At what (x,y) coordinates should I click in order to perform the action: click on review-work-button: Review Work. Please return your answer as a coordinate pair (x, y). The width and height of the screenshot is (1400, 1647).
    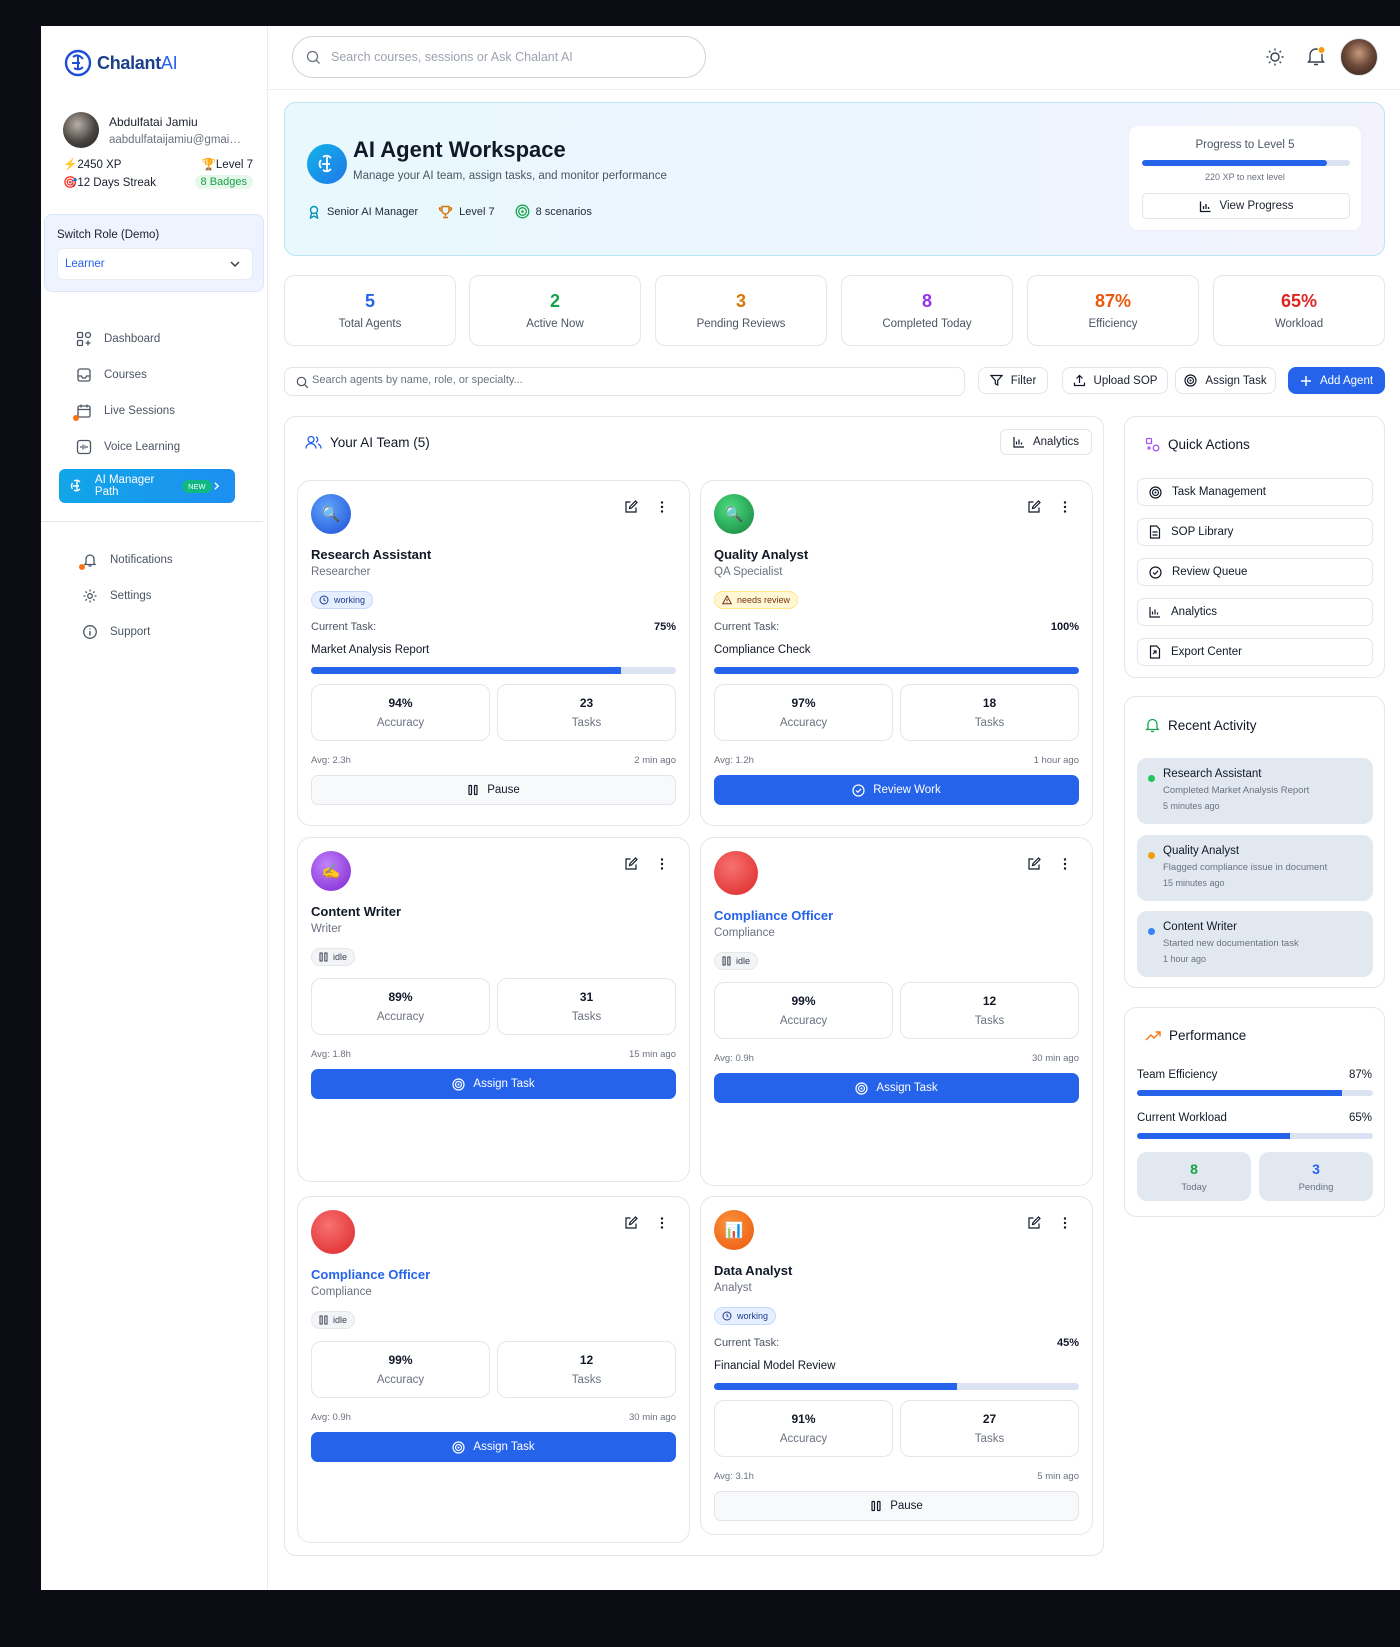
    Looking at the image, I should click on (896, 790).